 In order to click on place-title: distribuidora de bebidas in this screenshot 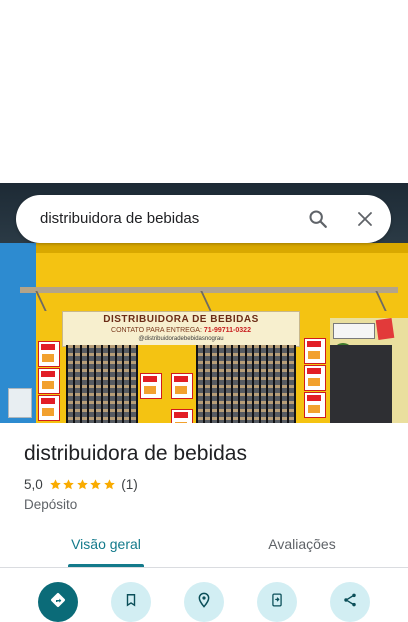, I will do `click(135, 453)`.